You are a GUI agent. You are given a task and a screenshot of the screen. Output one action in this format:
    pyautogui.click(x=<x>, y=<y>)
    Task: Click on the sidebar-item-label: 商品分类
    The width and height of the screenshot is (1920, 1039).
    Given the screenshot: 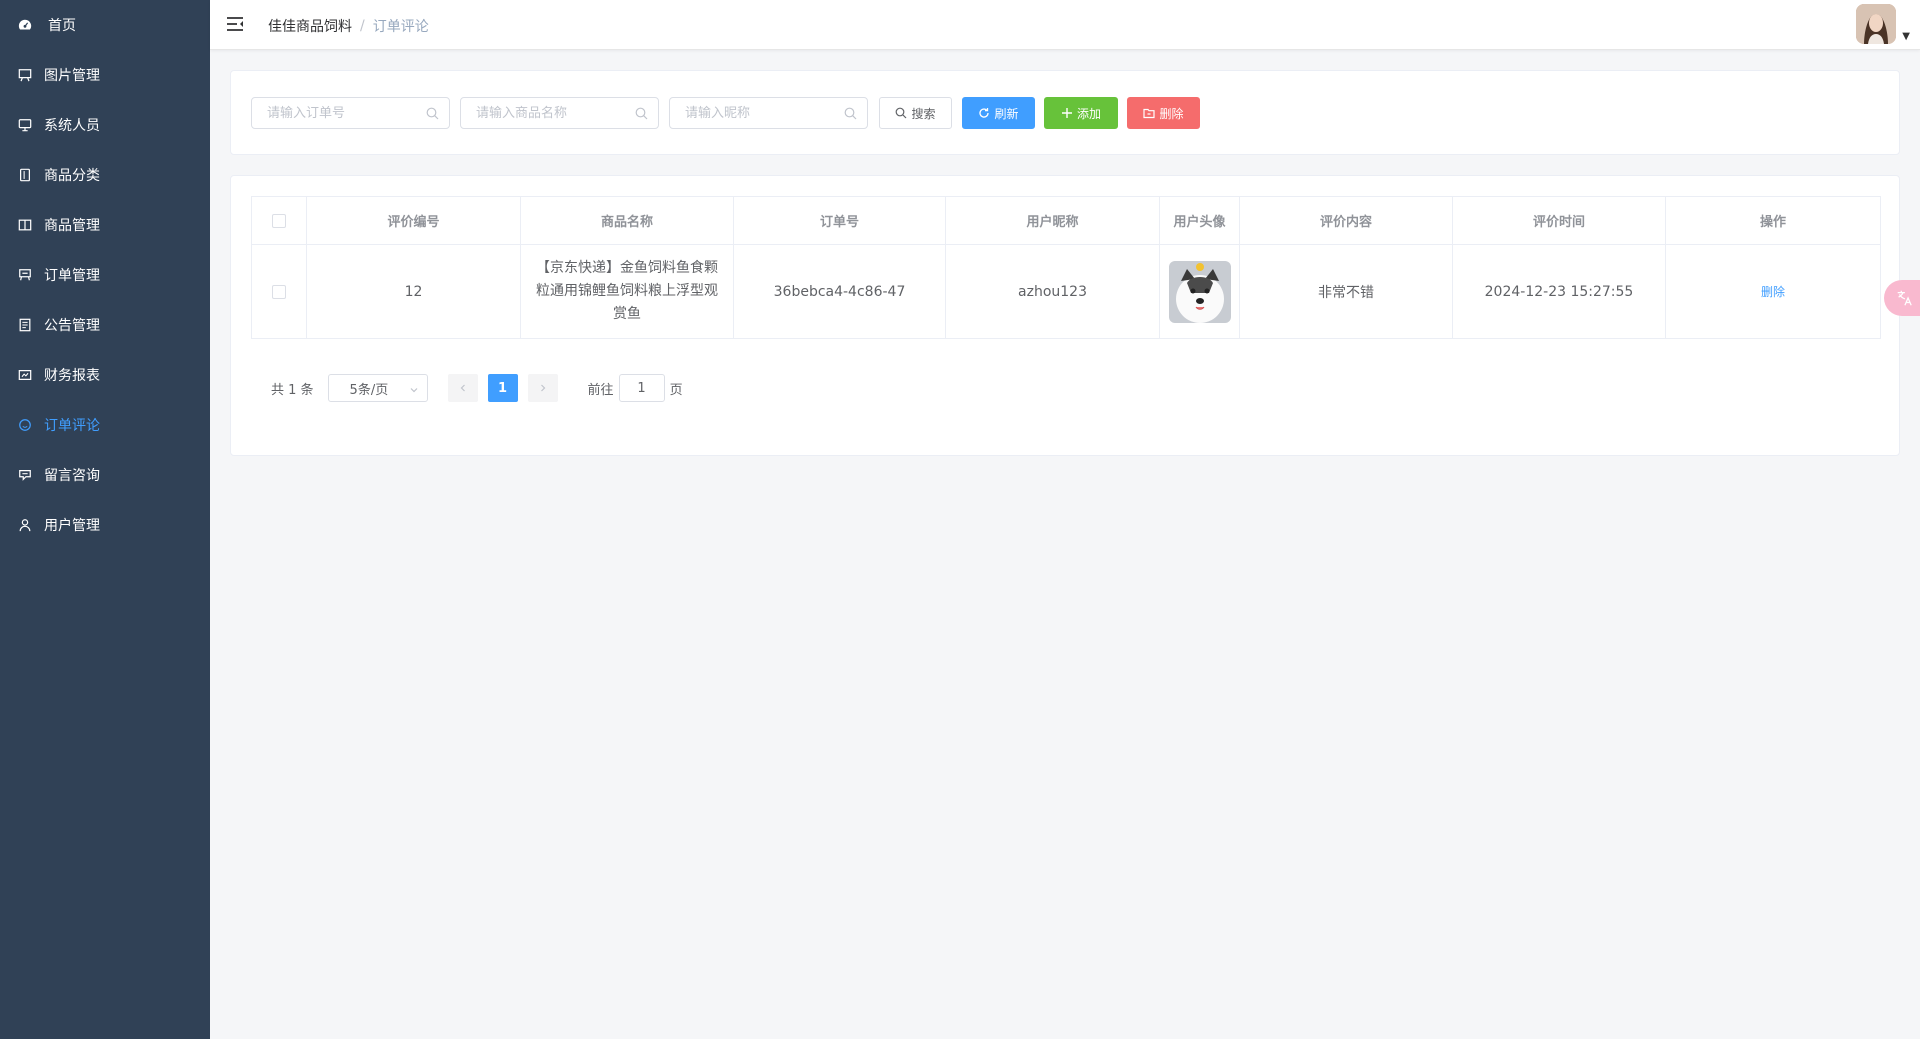 What is the action you would take?
    pyautogui.click(x=72, y=176)
    